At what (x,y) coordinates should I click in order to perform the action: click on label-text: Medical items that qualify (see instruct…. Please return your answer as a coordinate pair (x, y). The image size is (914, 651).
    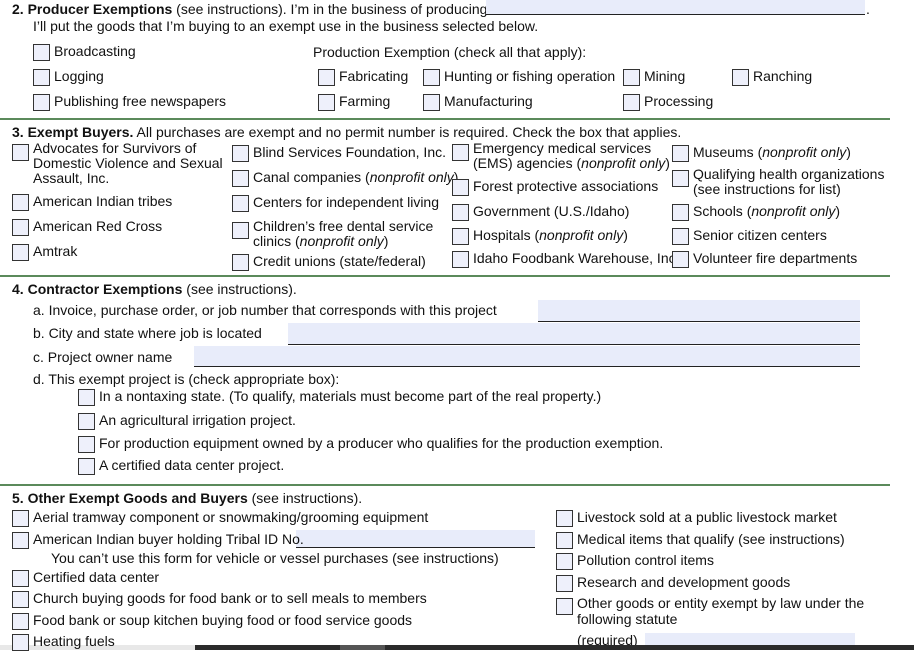
    Looking at the image, I should click on (711, 539).